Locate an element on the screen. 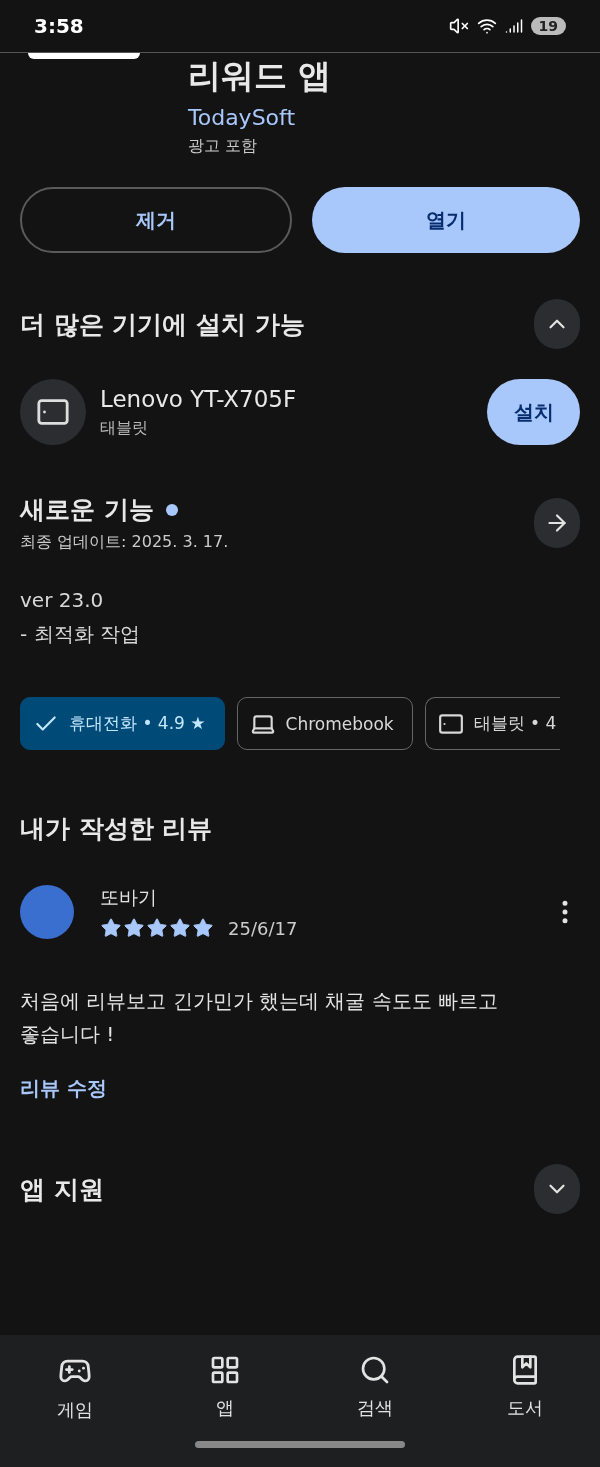 The image size is (600, 1467). review-author: 또바기 is located at coordinates (129, 897).